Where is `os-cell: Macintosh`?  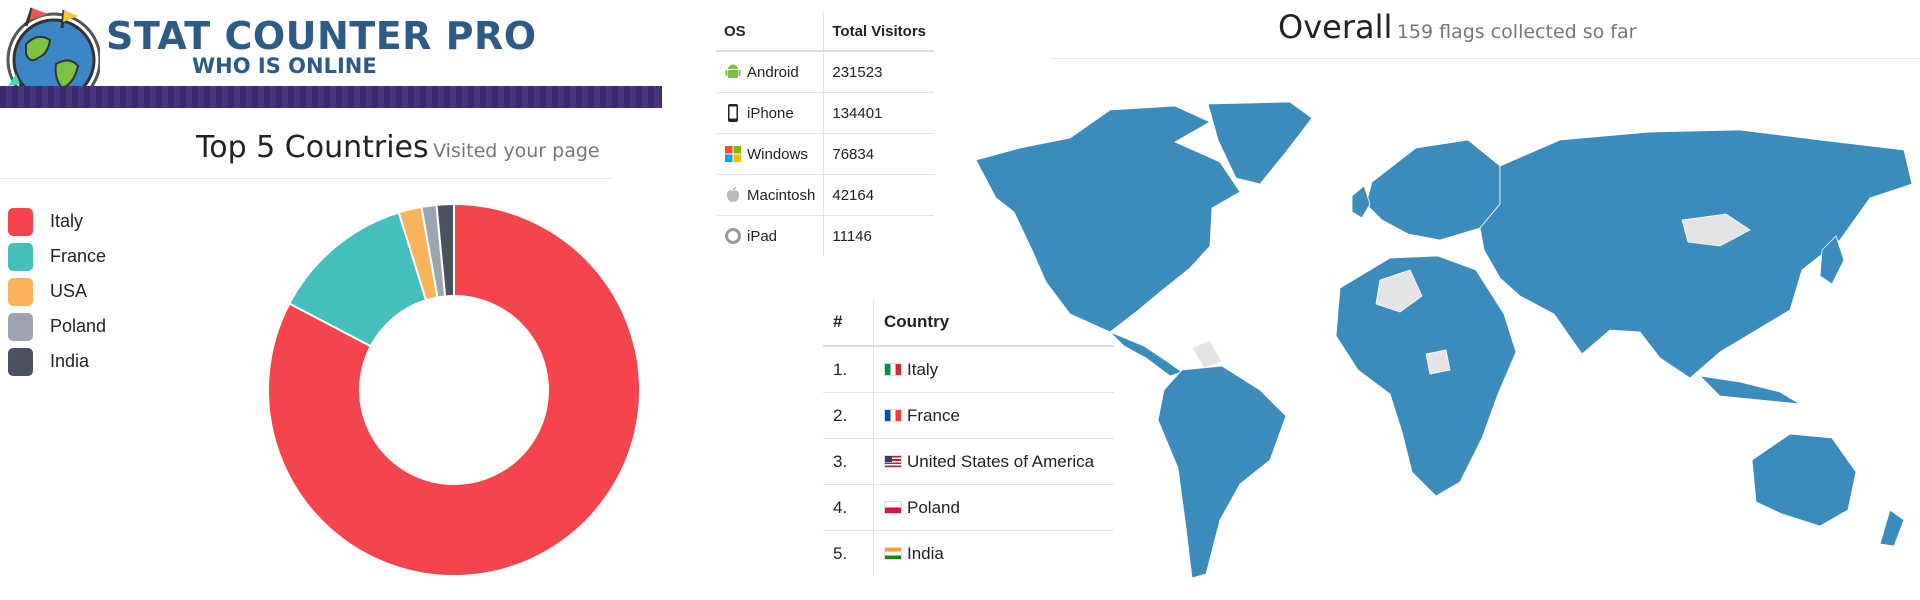
os-cell: Macintosh is located at coordinates (770, 195).